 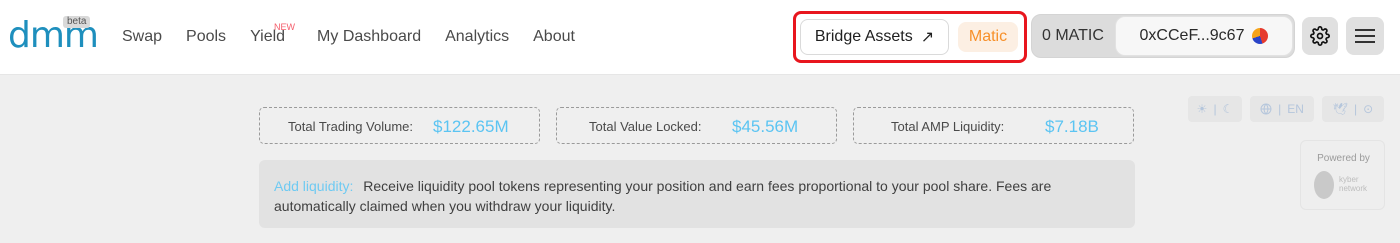 I want to click on stat-value-locked: Total Value Locked: $45.56M, so click(x=696, y=125).